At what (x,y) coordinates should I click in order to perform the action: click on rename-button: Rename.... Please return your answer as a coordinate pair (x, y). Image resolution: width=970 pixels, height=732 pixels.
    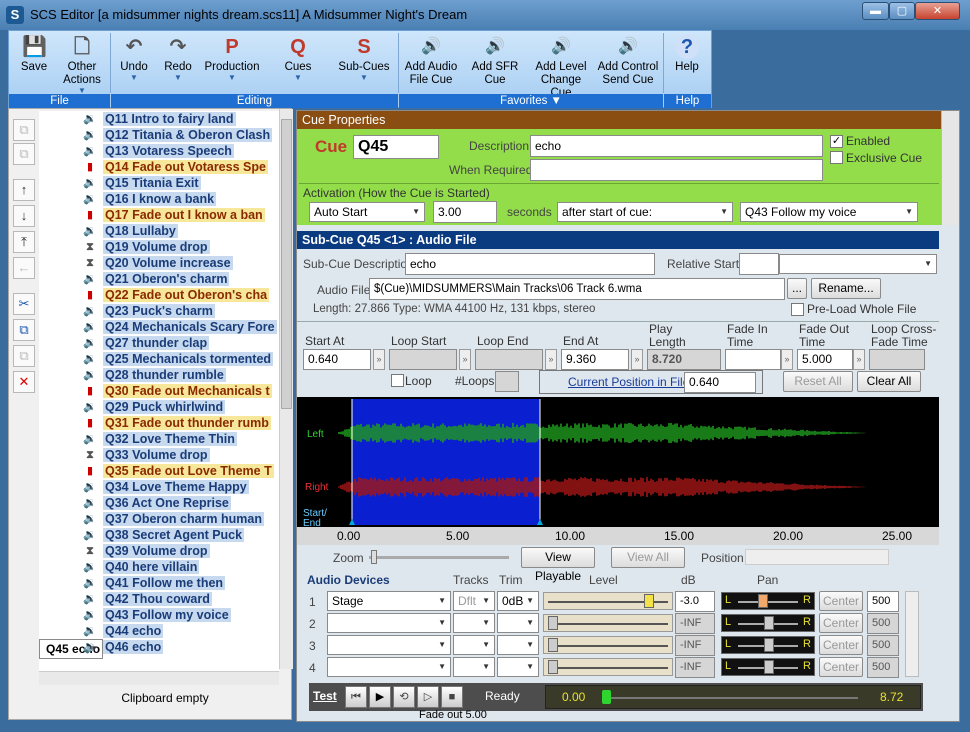
    Looking at the image, I should click on (846, 288).